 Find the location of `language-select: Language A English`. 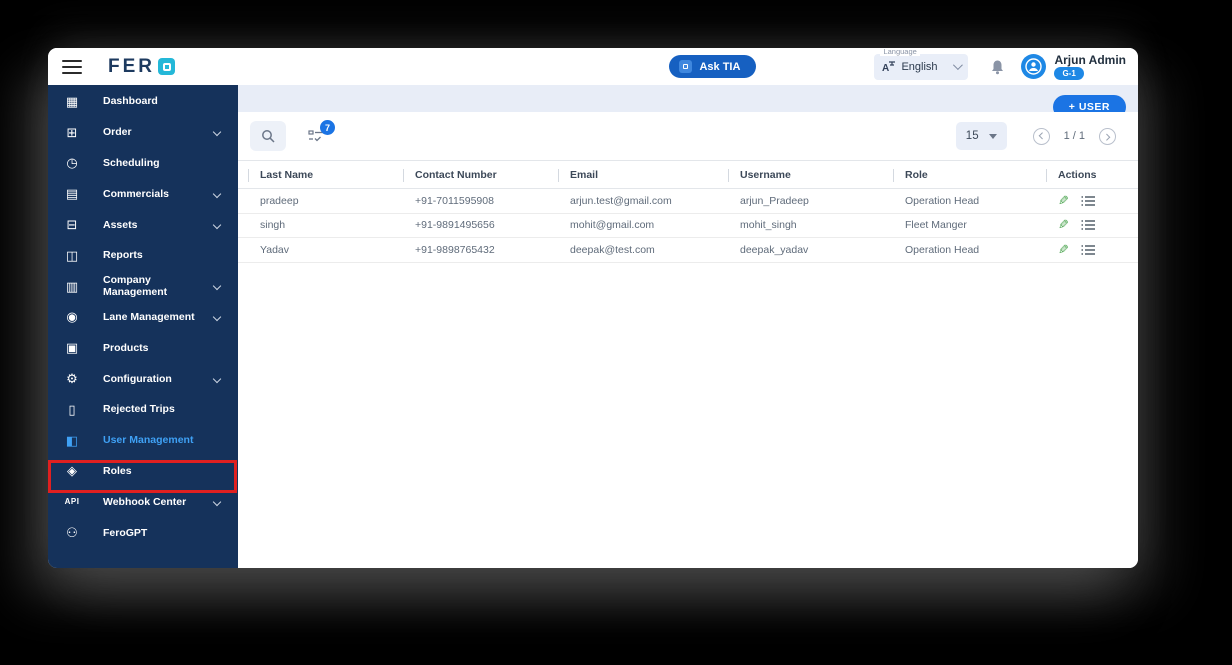

language-select: Language A English is located at coordinates (921, 64).